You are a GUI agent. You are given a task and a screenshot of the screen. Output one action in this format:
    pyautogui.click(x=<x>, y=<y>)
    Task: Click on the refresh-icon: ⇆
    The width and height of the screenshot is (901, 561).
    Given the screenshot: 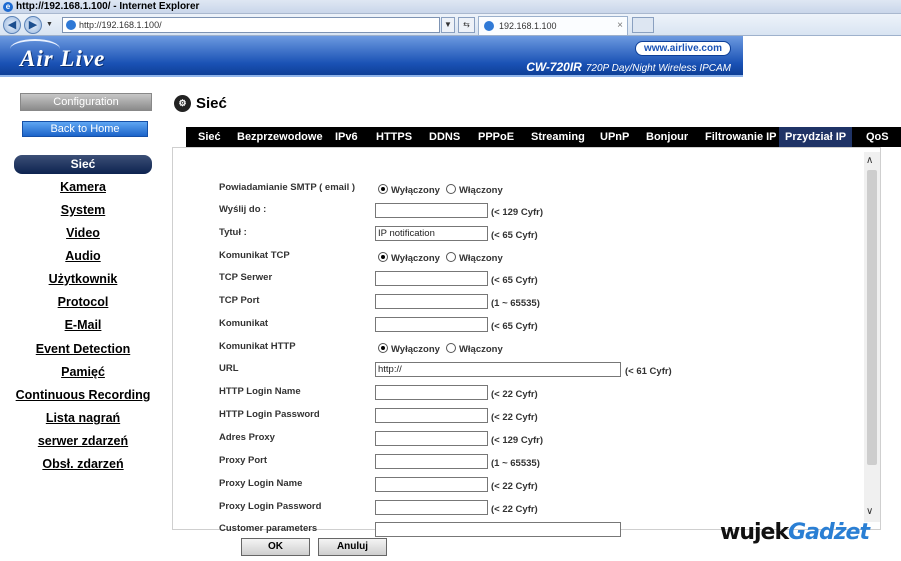 What is the action you would take?
    pyautogui.click(x=466, y=25)
    